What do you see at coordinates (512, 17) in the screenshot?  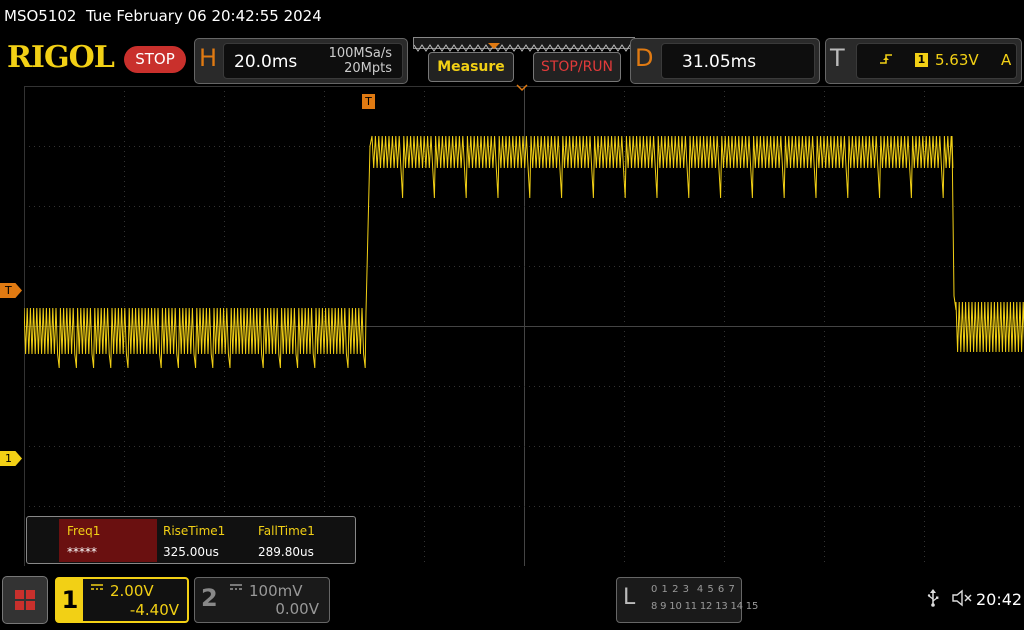 I see `title-bar: MSO5102 Tue February 06 20:42:55 2024` at bounding box center [512, 17].